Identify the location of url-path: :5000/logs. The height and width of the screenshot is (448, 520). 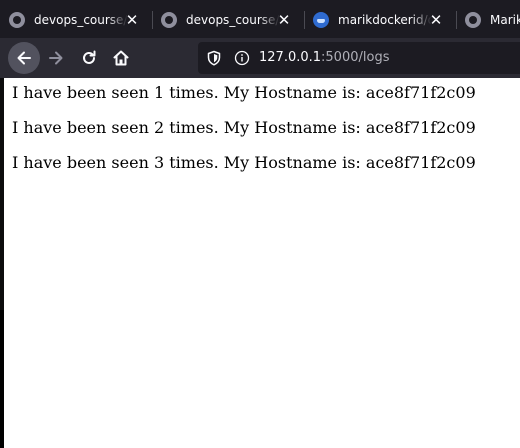
(355, 57).